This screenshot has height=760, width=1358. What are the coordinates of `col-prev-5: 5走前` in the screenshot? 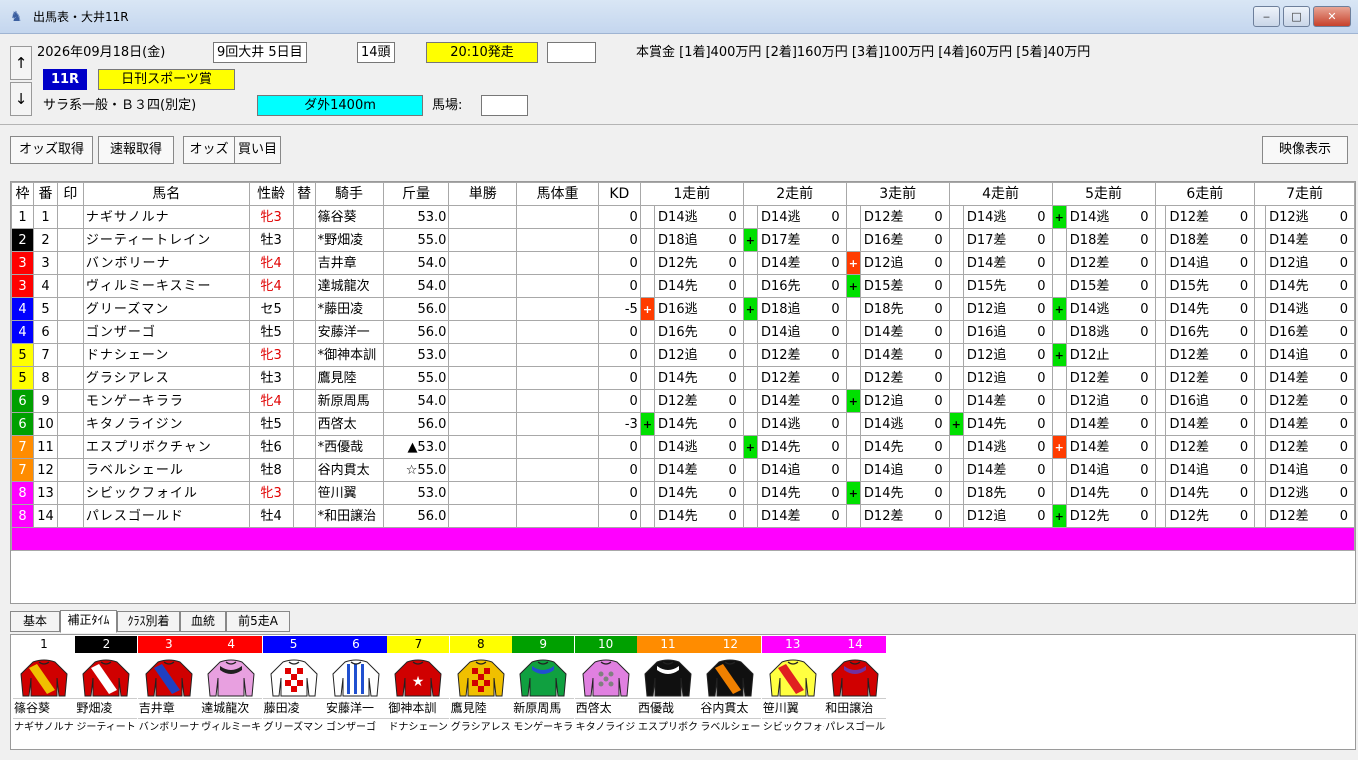 It's located at (1103, 194).